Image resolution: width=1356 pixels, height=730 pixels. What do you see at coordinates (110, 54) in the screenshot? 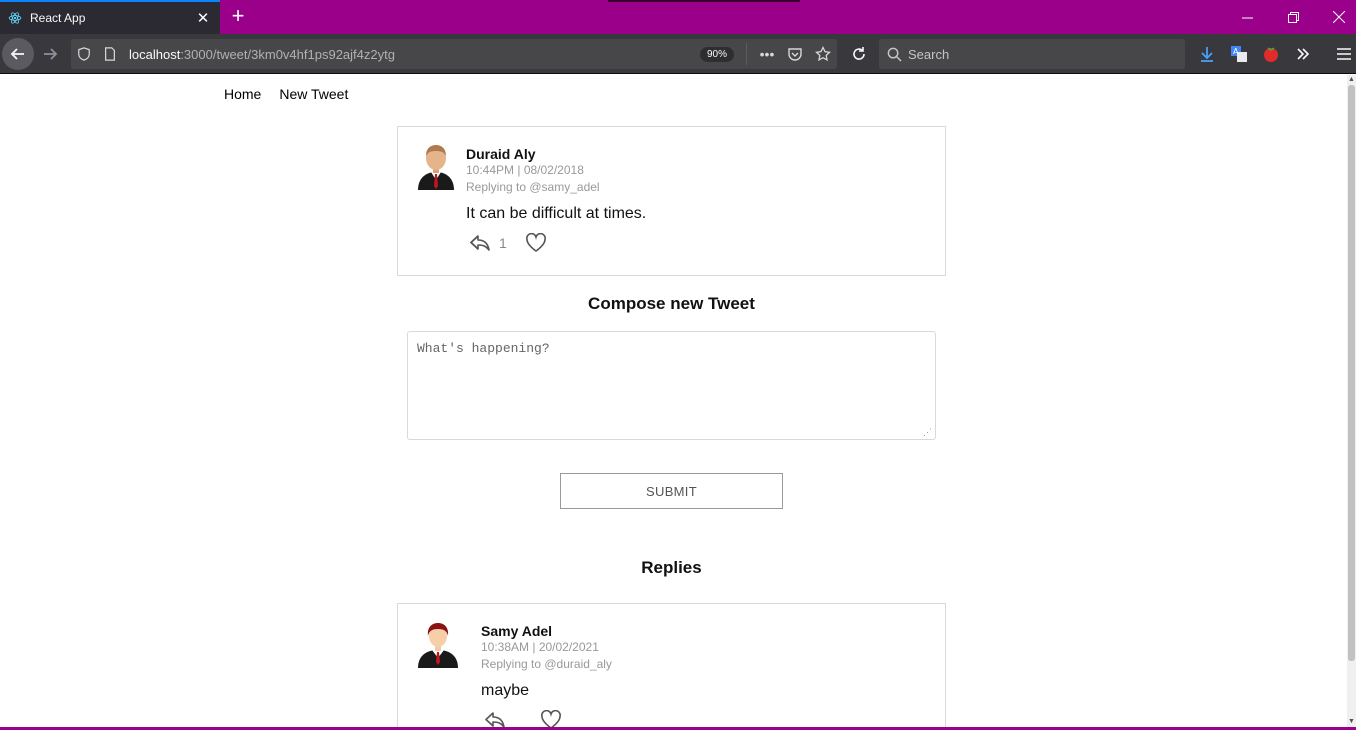
I see `page-info-icon` at bounding box center [110, 54].